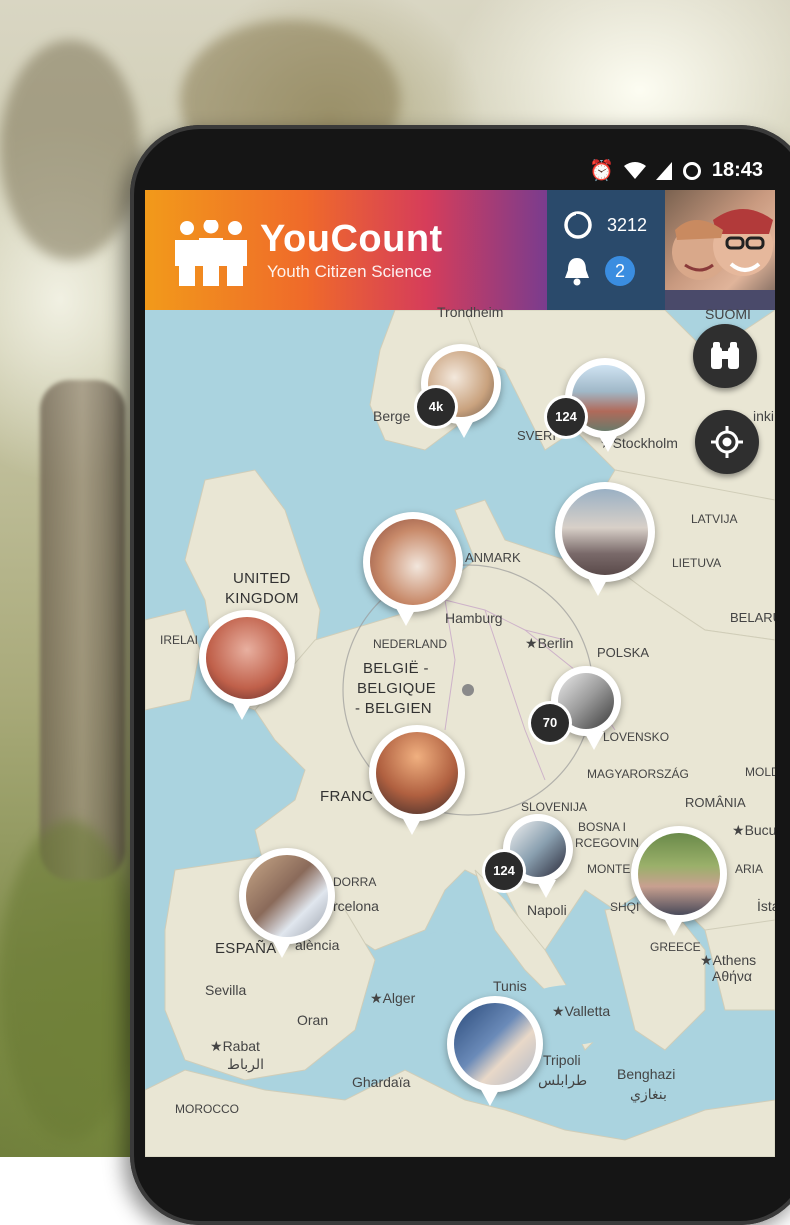 This screenshot has width=790, height=1225. I want to click on locate-button, so click(727, 442).